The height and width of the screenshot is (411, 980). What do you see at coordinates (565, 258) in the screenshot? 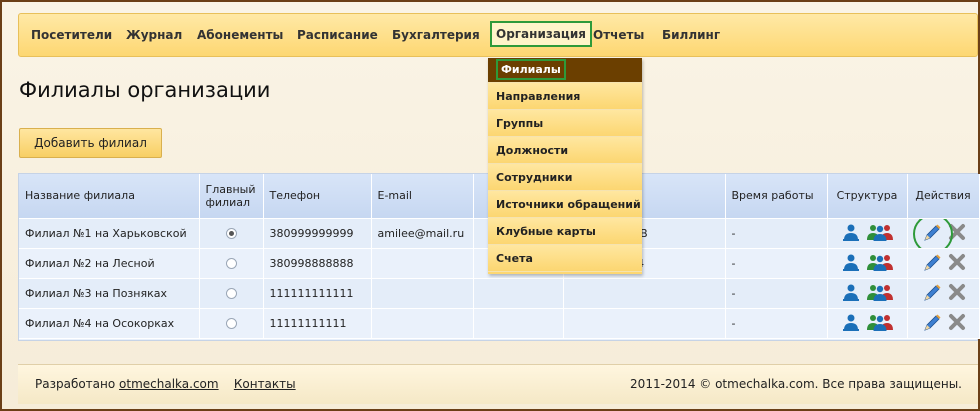
I see `menu-item-invoices: Счета` at bounding box center [565, 258].